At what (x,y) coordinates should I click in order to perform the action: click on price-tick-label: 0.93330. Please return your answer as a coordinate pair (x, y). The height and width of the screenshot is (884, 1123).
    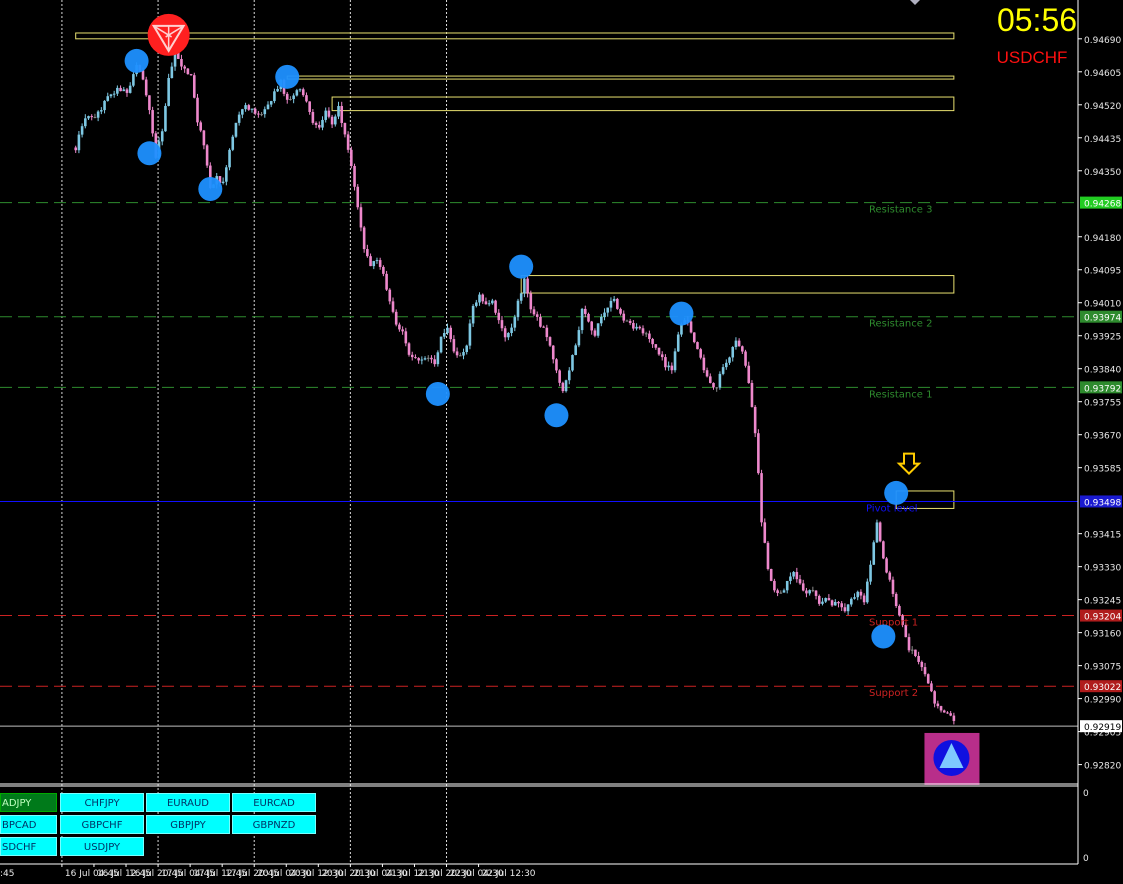
    Looking at the image, I should click on (1102, 569).